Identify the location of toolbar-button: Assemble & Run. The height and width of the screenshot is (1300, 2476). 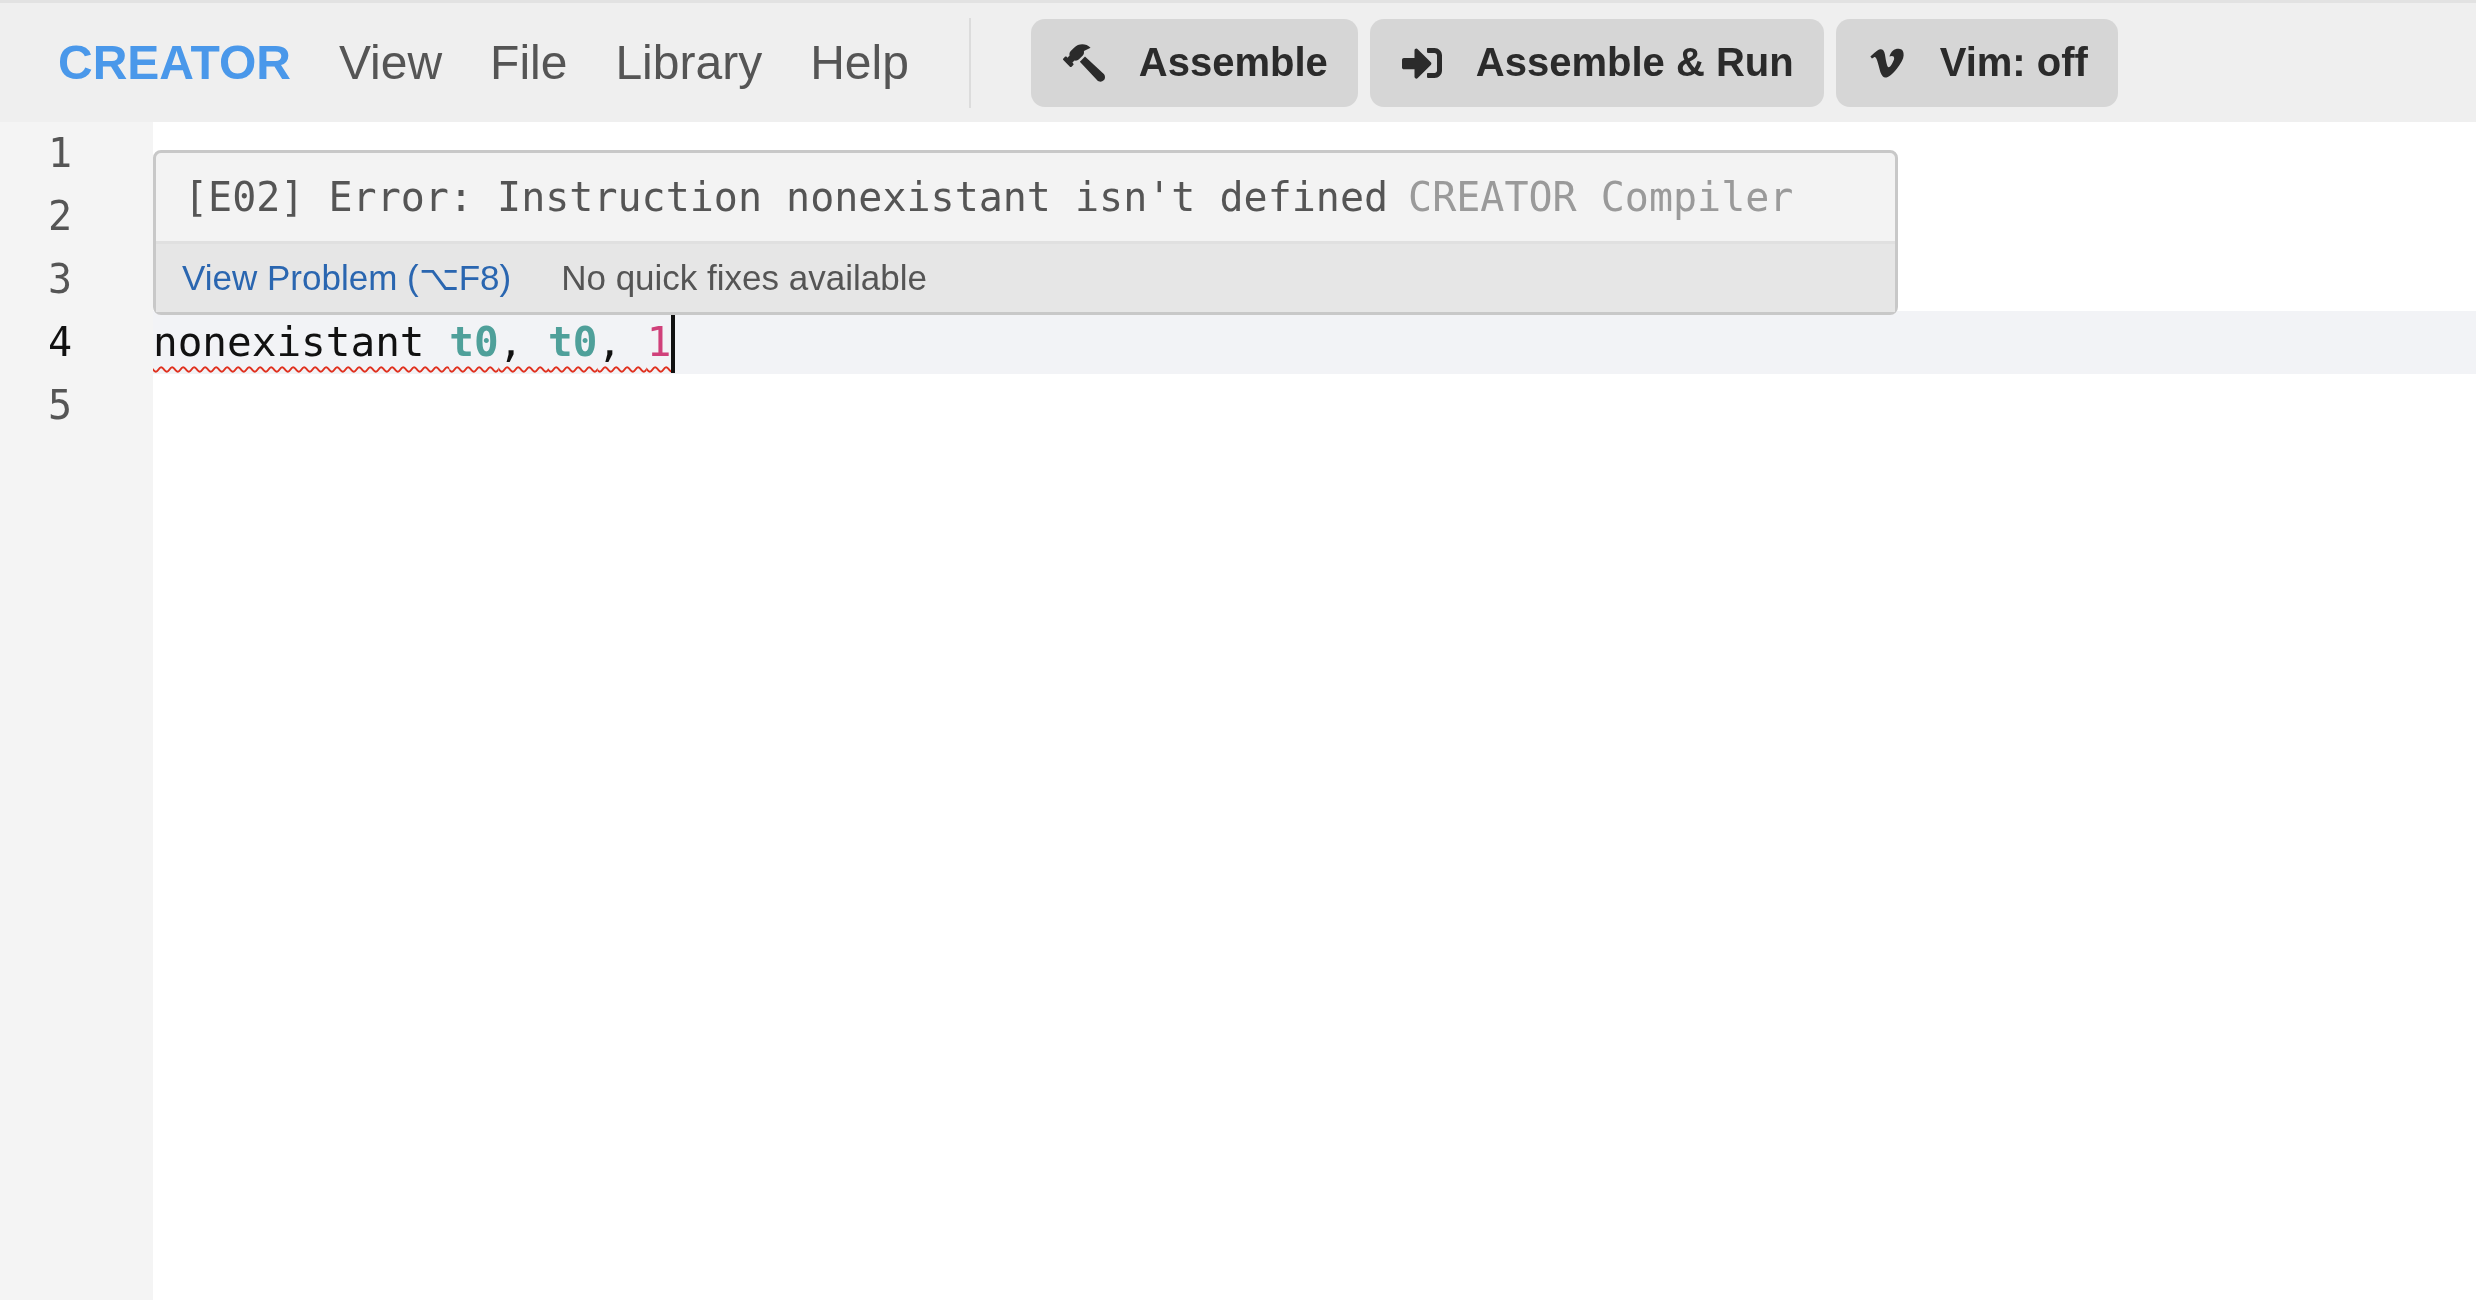
(1596, 62).